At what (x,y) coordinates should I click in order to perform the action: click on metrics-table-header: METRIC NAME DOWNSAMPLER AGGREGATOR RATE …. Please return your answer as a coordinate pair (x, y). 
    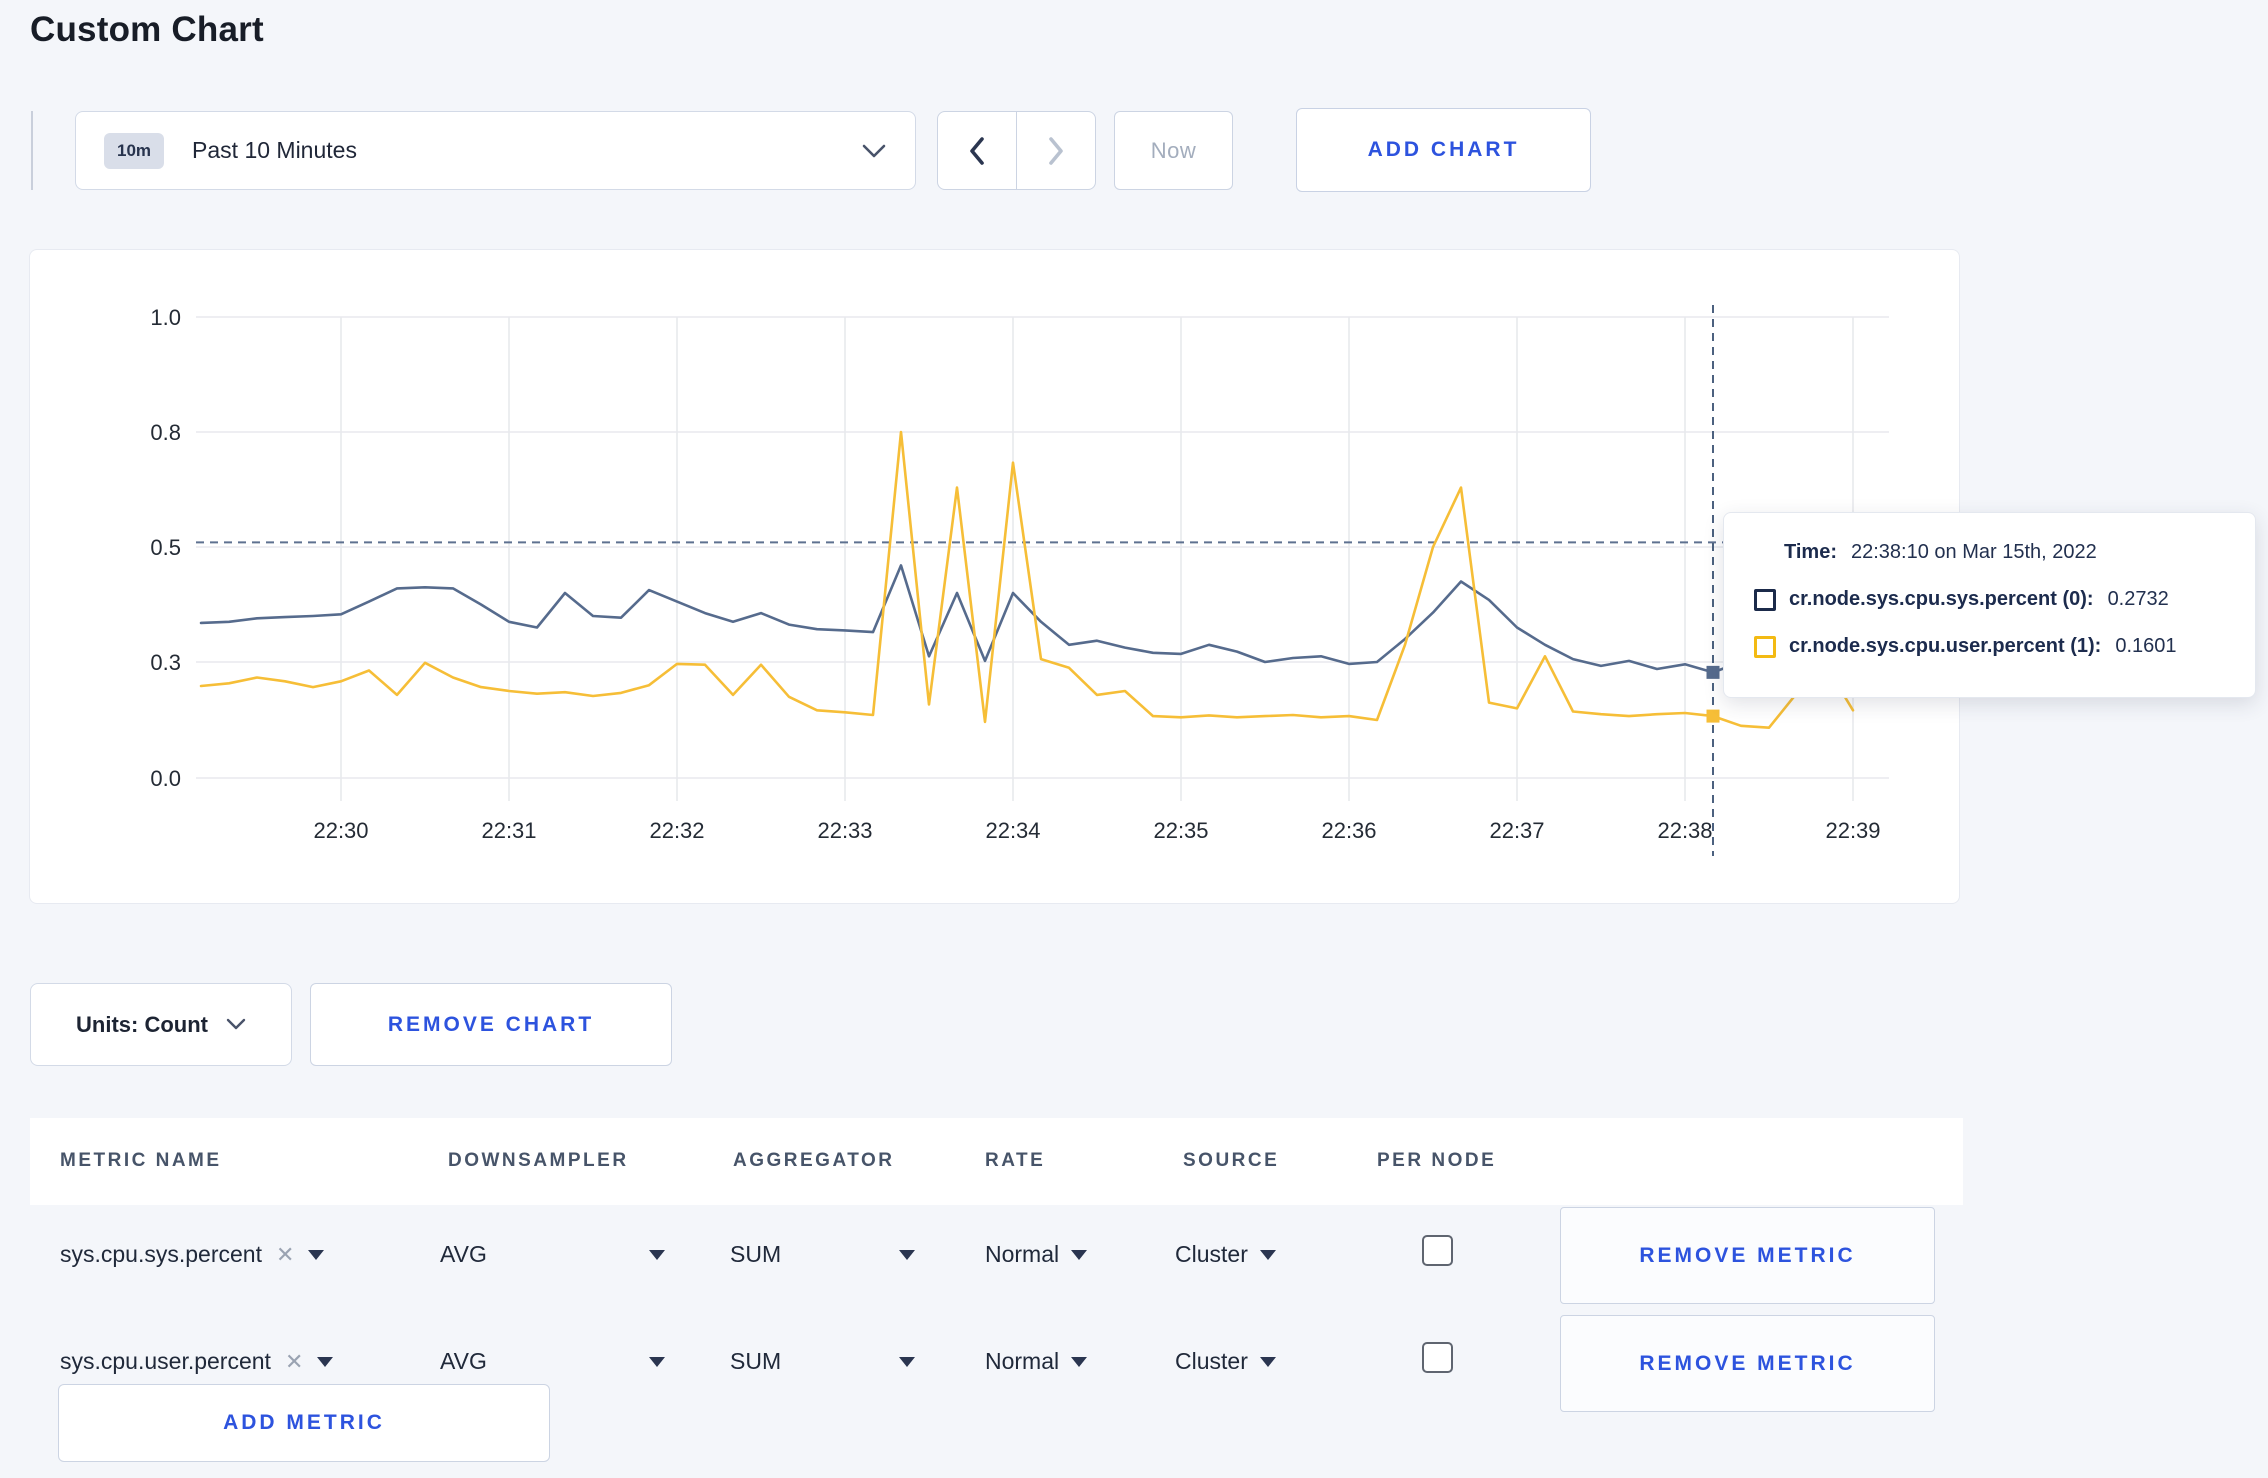
    Looking at the image, I should click on (996, 1161).